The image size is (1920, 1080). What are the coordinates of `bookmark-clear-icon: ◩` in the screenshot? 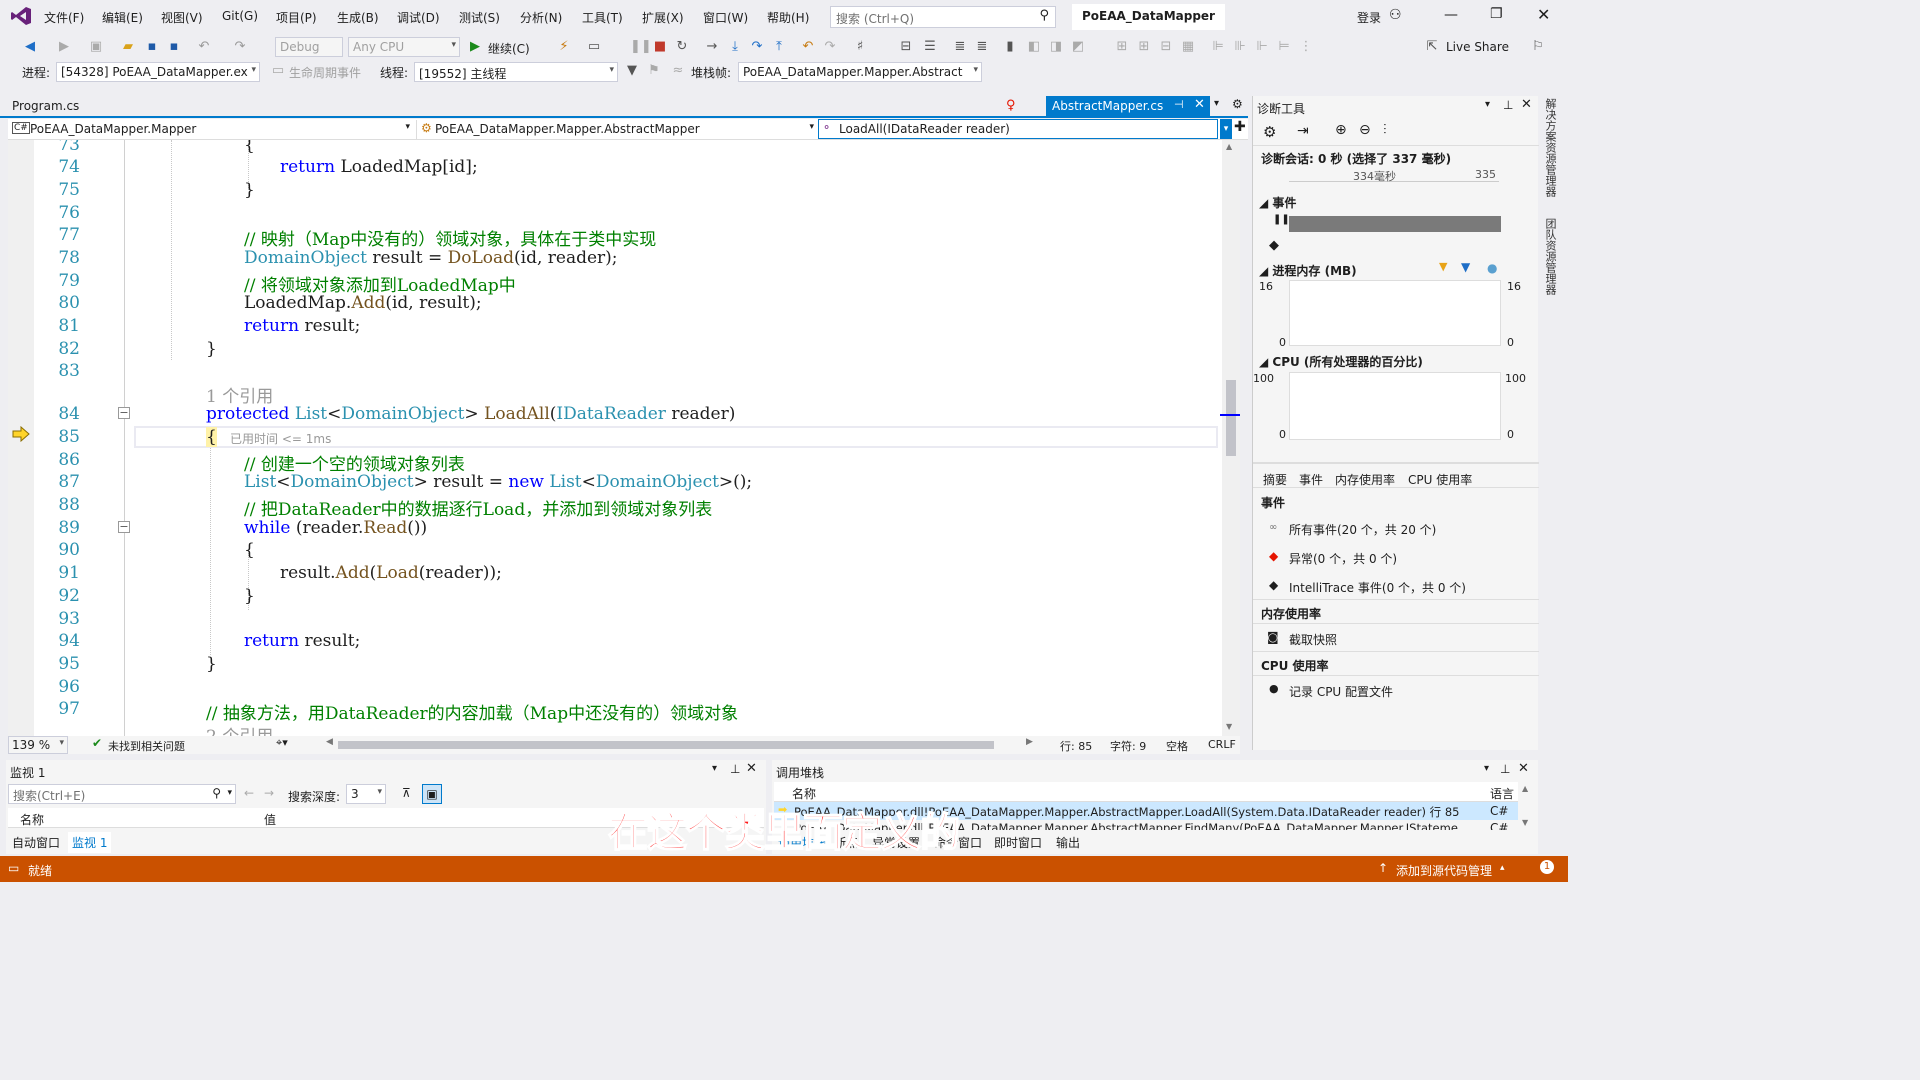 It's located at (1078, 47).